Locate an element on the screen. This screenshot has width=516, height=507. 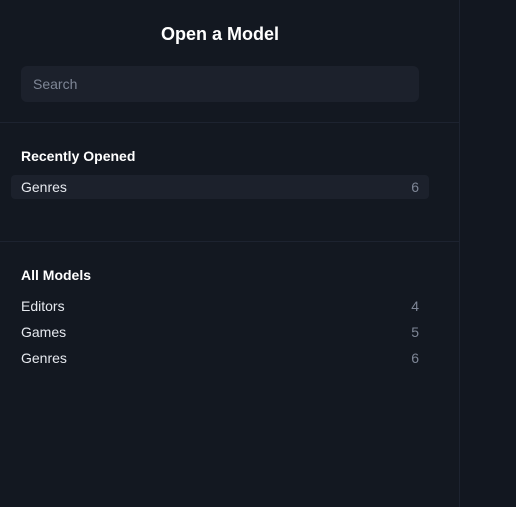
model-name: Games is located at coordinates (44, 332).